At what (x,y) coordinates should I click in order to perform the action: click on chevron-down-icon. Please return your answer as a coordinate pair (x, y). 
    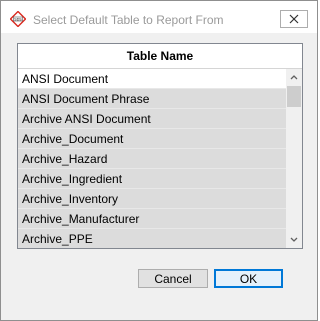
    Looking at the image, I should click on (294, 239).